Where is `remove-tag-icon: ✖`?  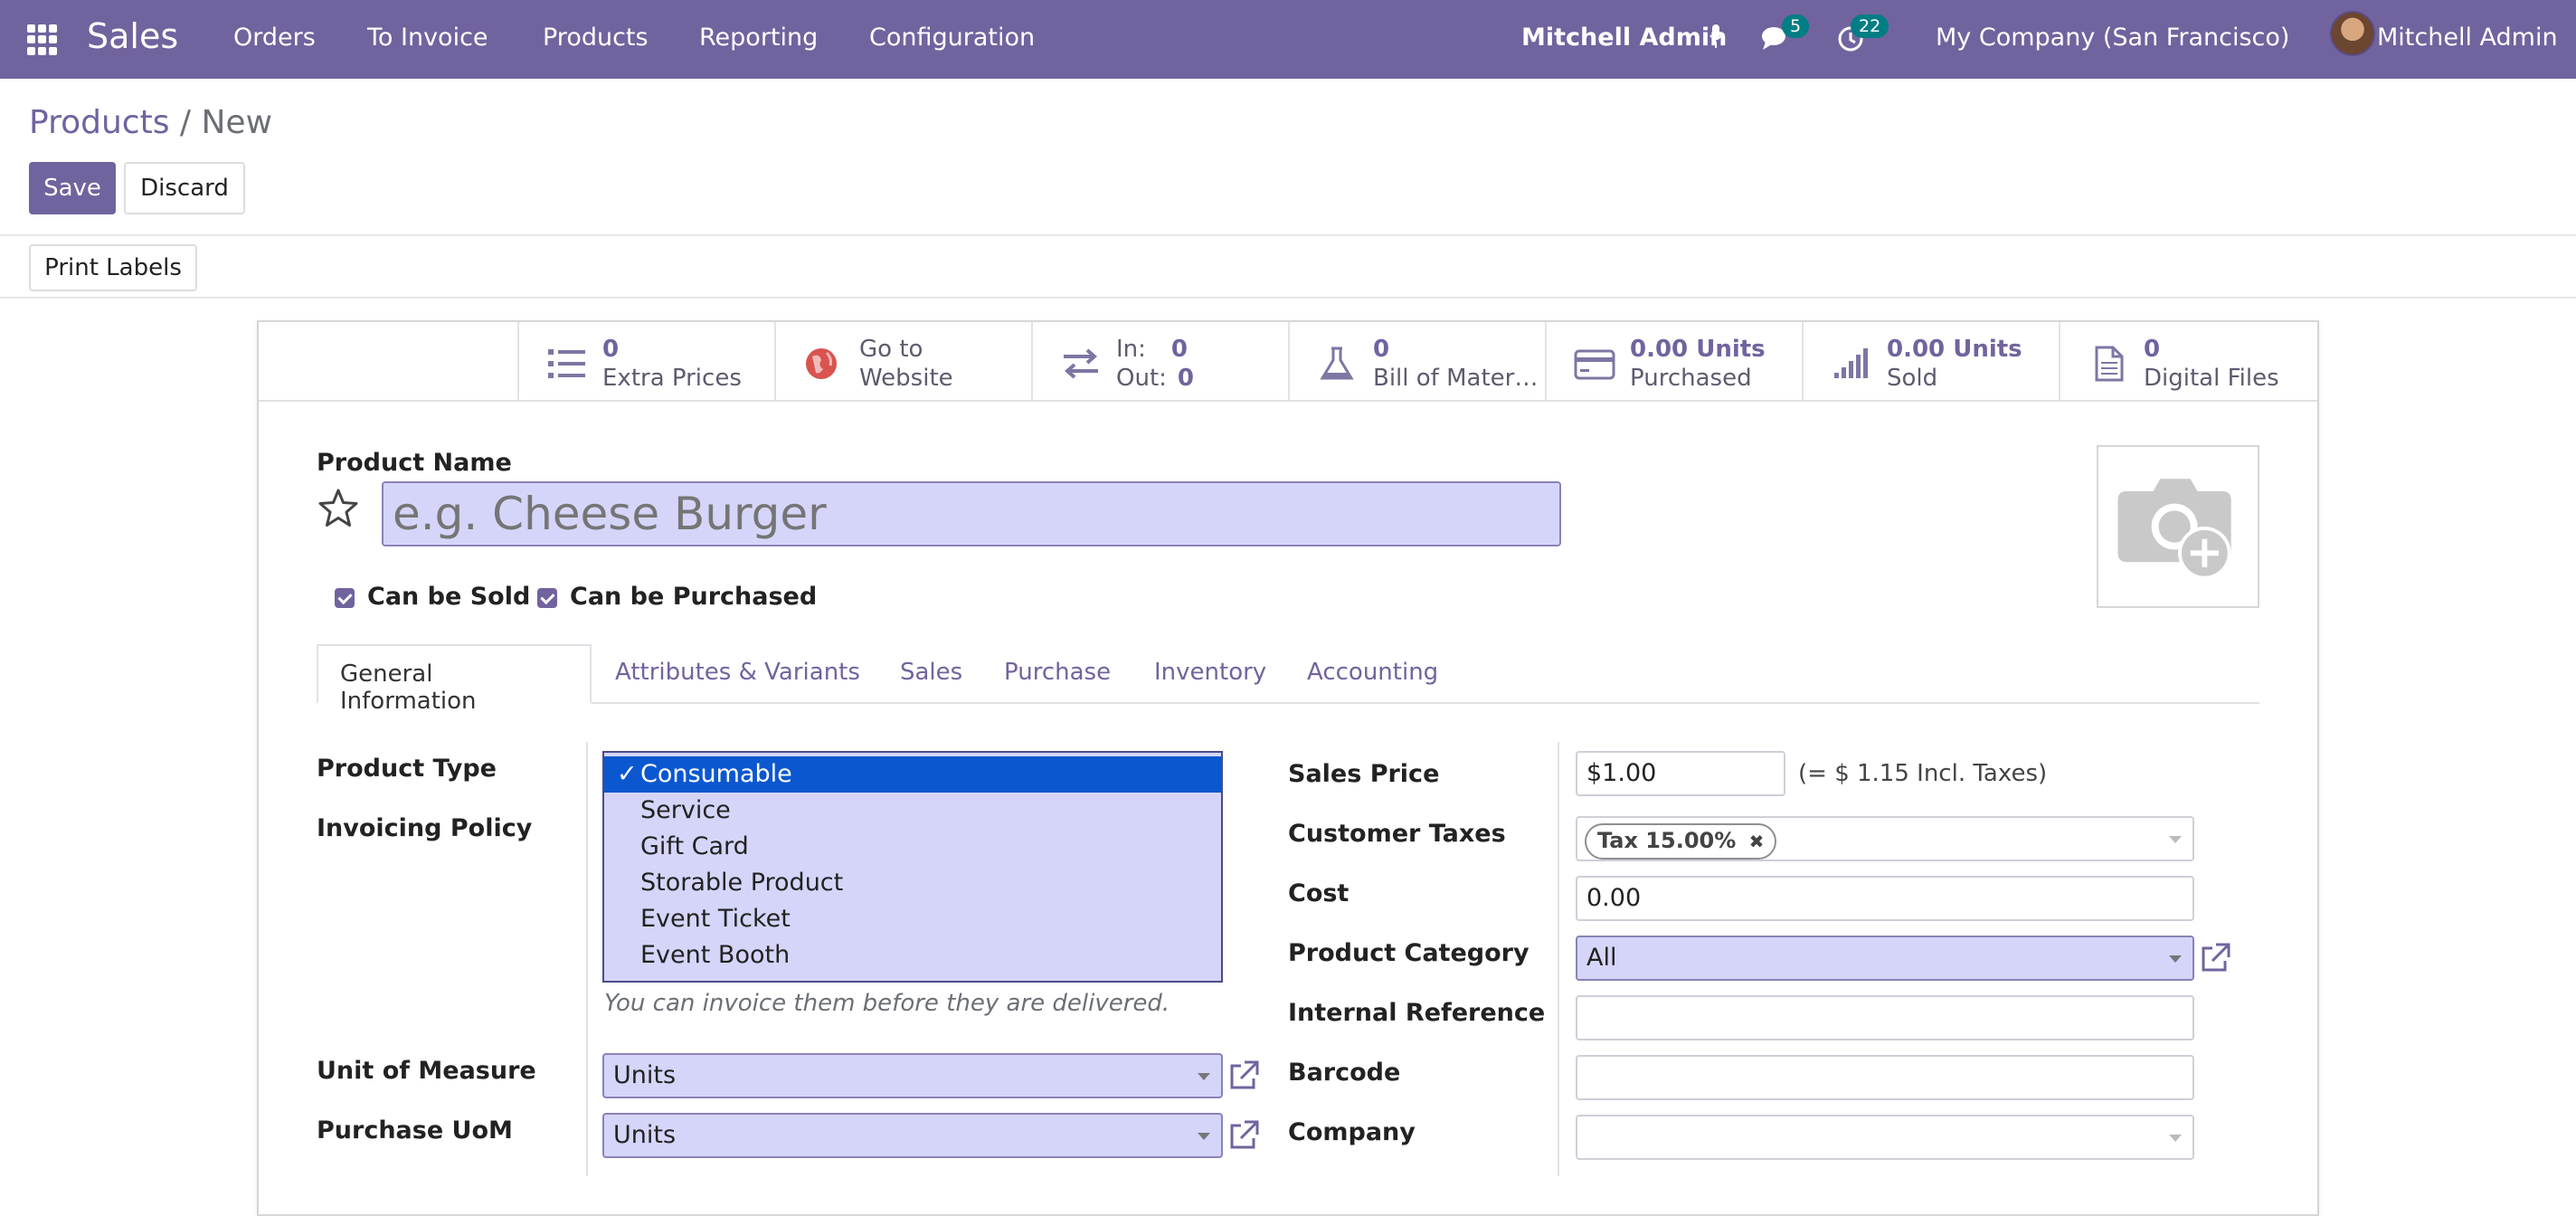
remove-tag-icon: ✖ is located at coordinates (1757, 842).